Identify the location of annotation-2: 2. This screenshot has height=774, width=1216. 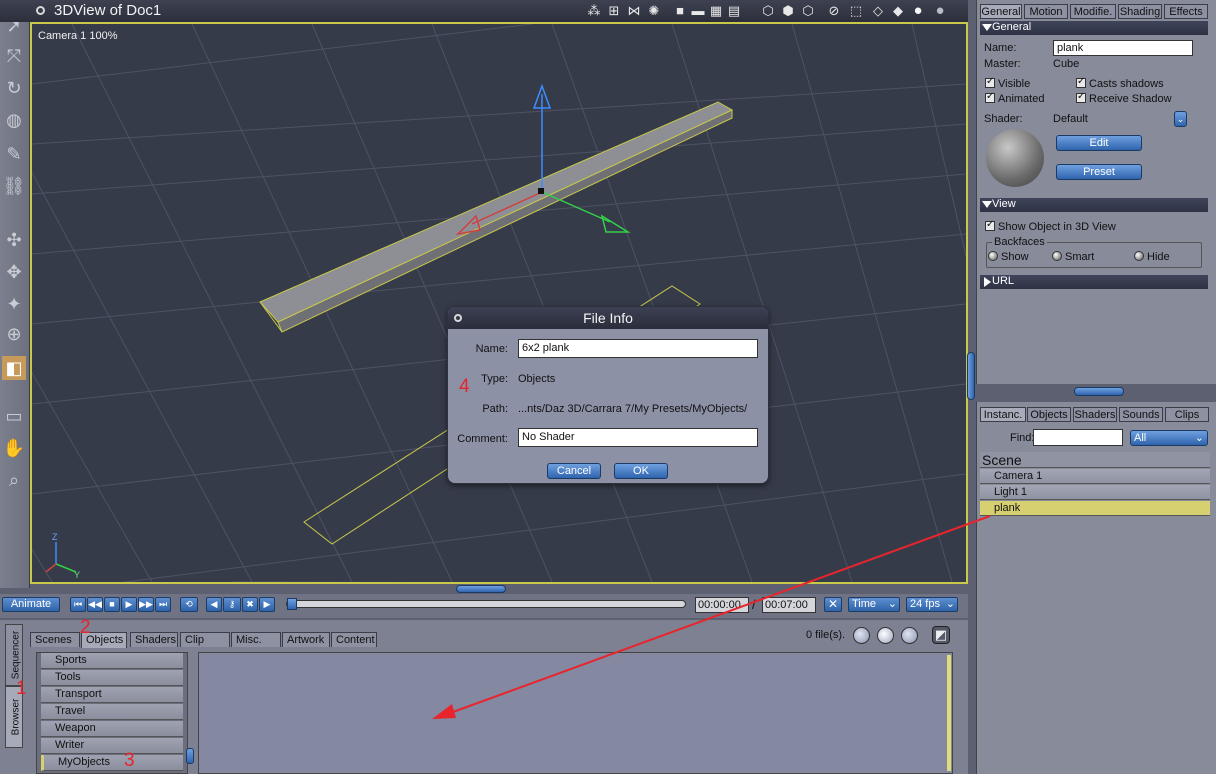
(85, 627).